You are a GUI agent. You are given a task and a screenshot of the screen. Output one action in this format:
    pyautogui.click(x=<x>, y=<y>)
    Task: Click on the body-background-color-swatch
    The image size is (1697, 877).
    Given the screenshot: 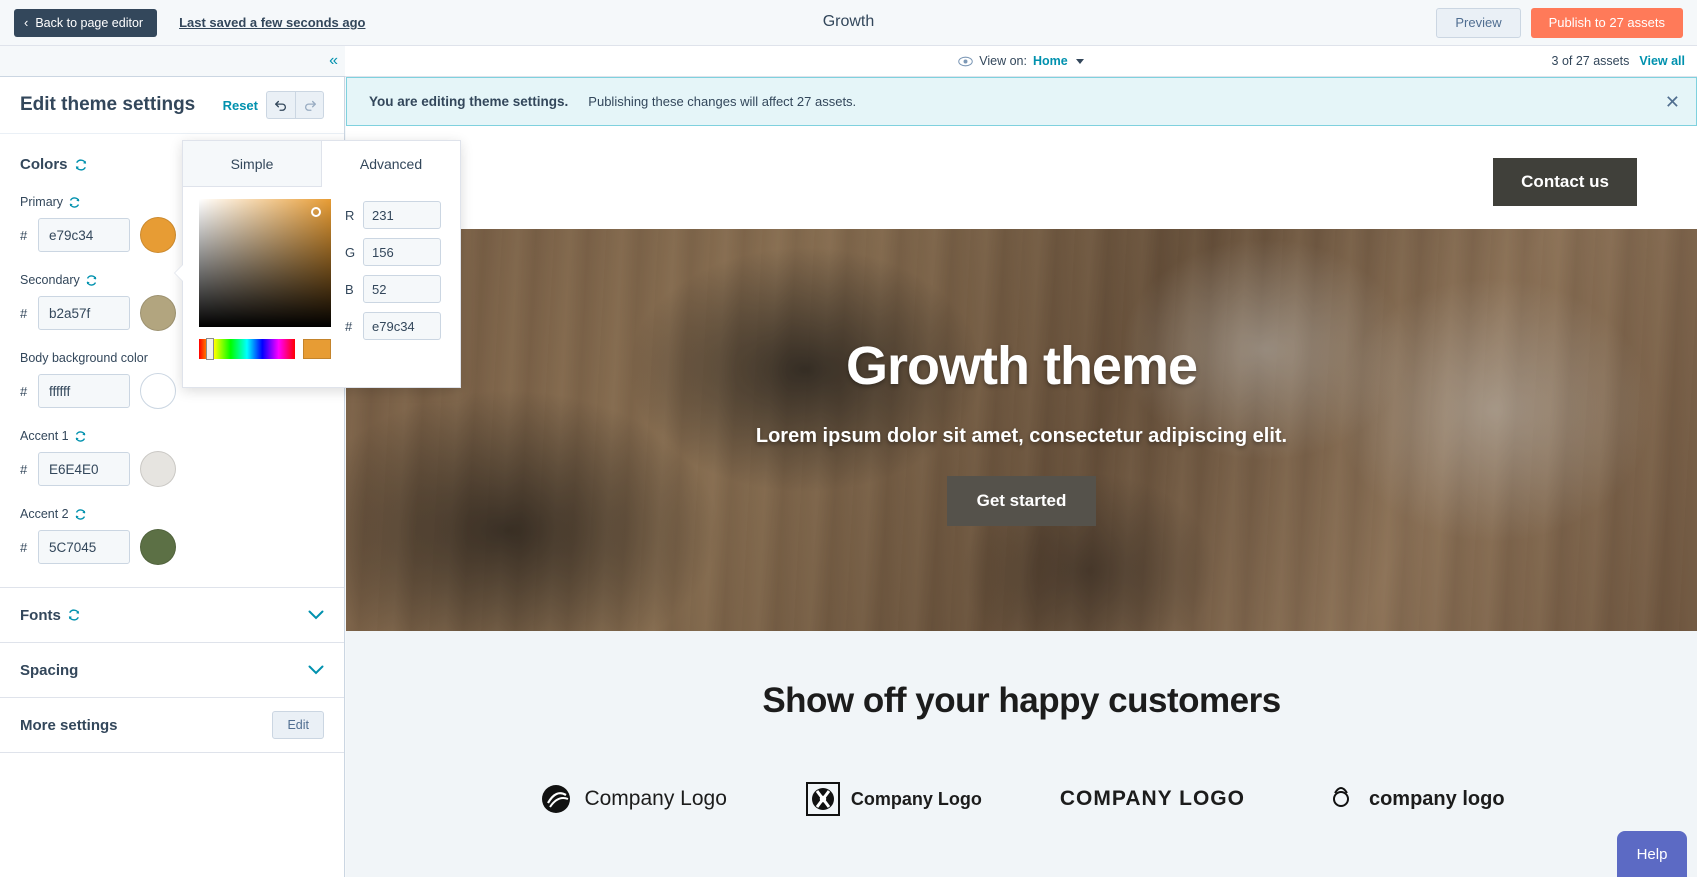 What is the action you would take?
    pyautogui.click(x=158, y=391)
    